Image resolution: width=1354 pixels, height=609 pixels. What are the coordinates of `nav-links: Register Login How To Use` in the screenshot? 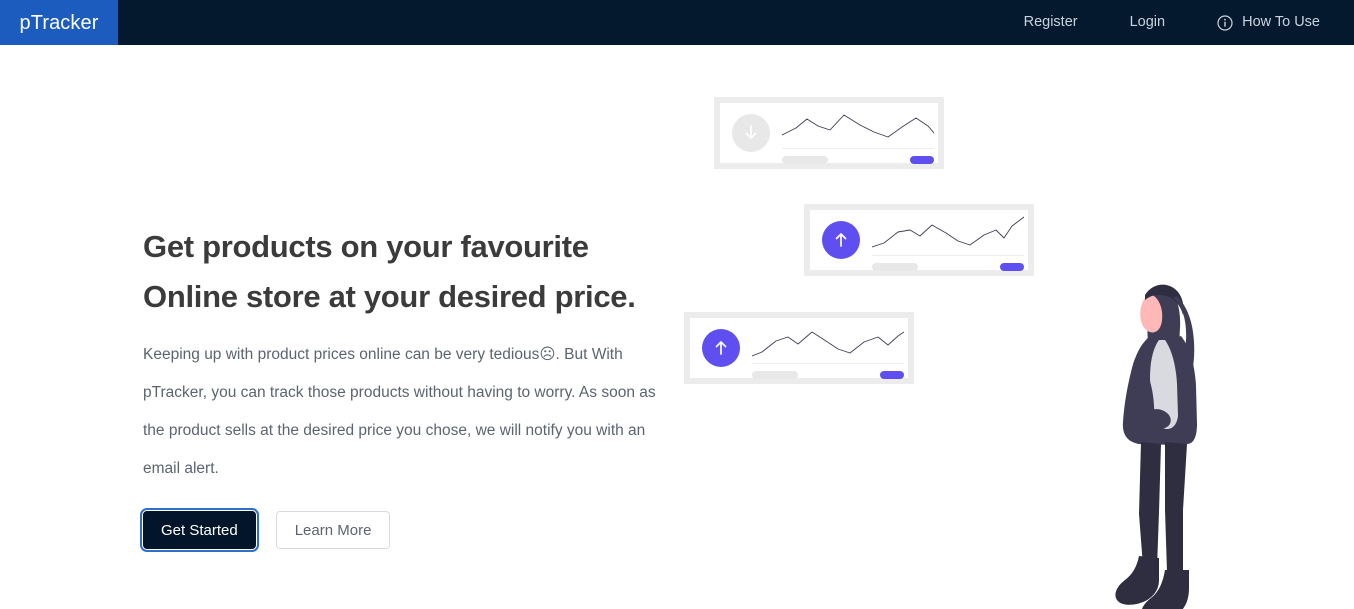 It's located at (1176, 22).